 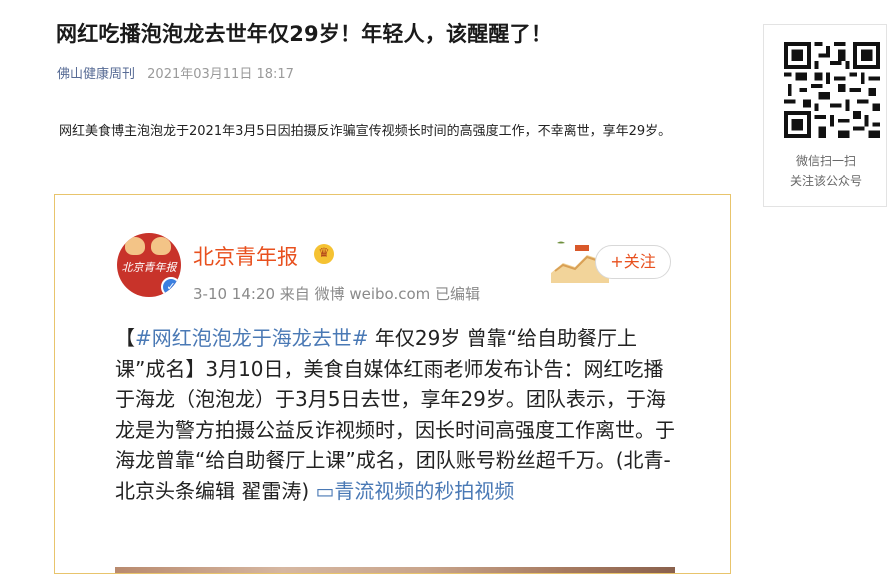 I want to click on post-hashtag: #网红泡泡龙于海龙去世#, so click(x=252, y=338).